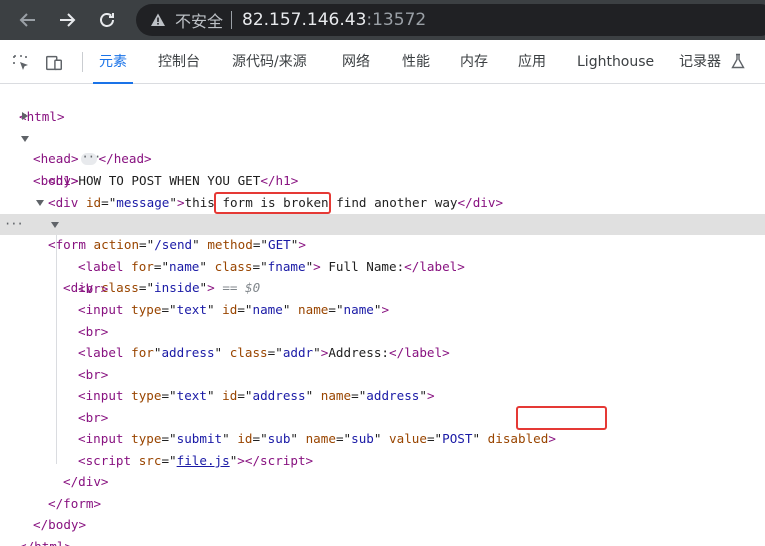 The width and height of the screenshot is (765, 546). Describe the element at coordinates (179, 62) in the screenshot. I see `tab-console: 控制台` at that location.